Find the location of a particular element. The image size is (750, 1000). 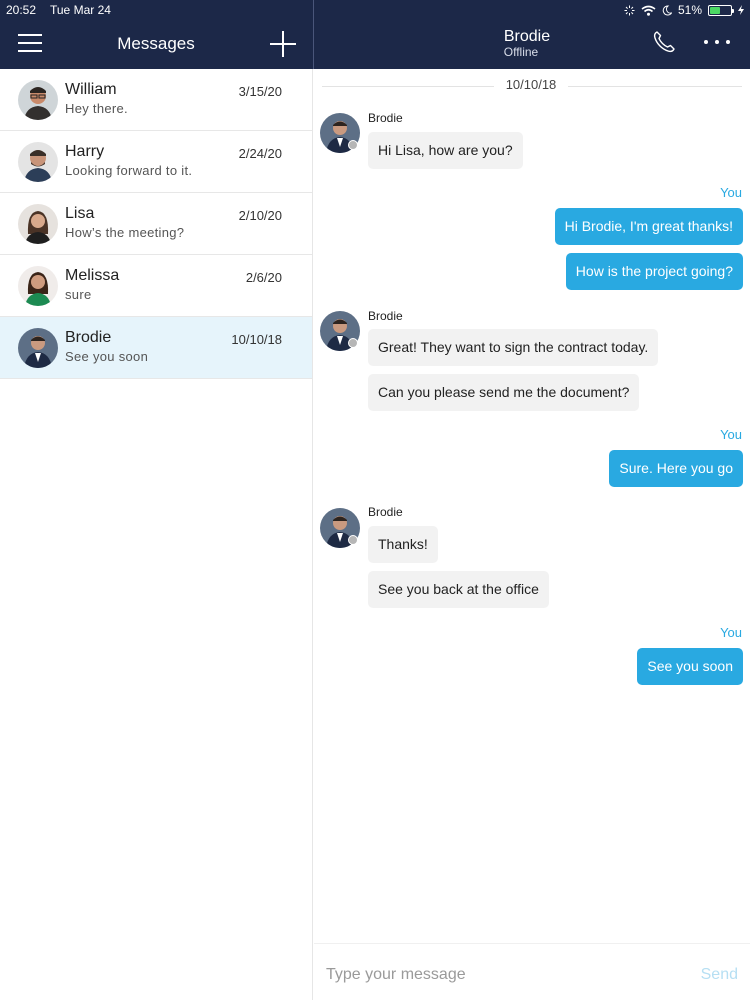

date-separator-text: 10/10/18 is located at coordinates (531, 84).